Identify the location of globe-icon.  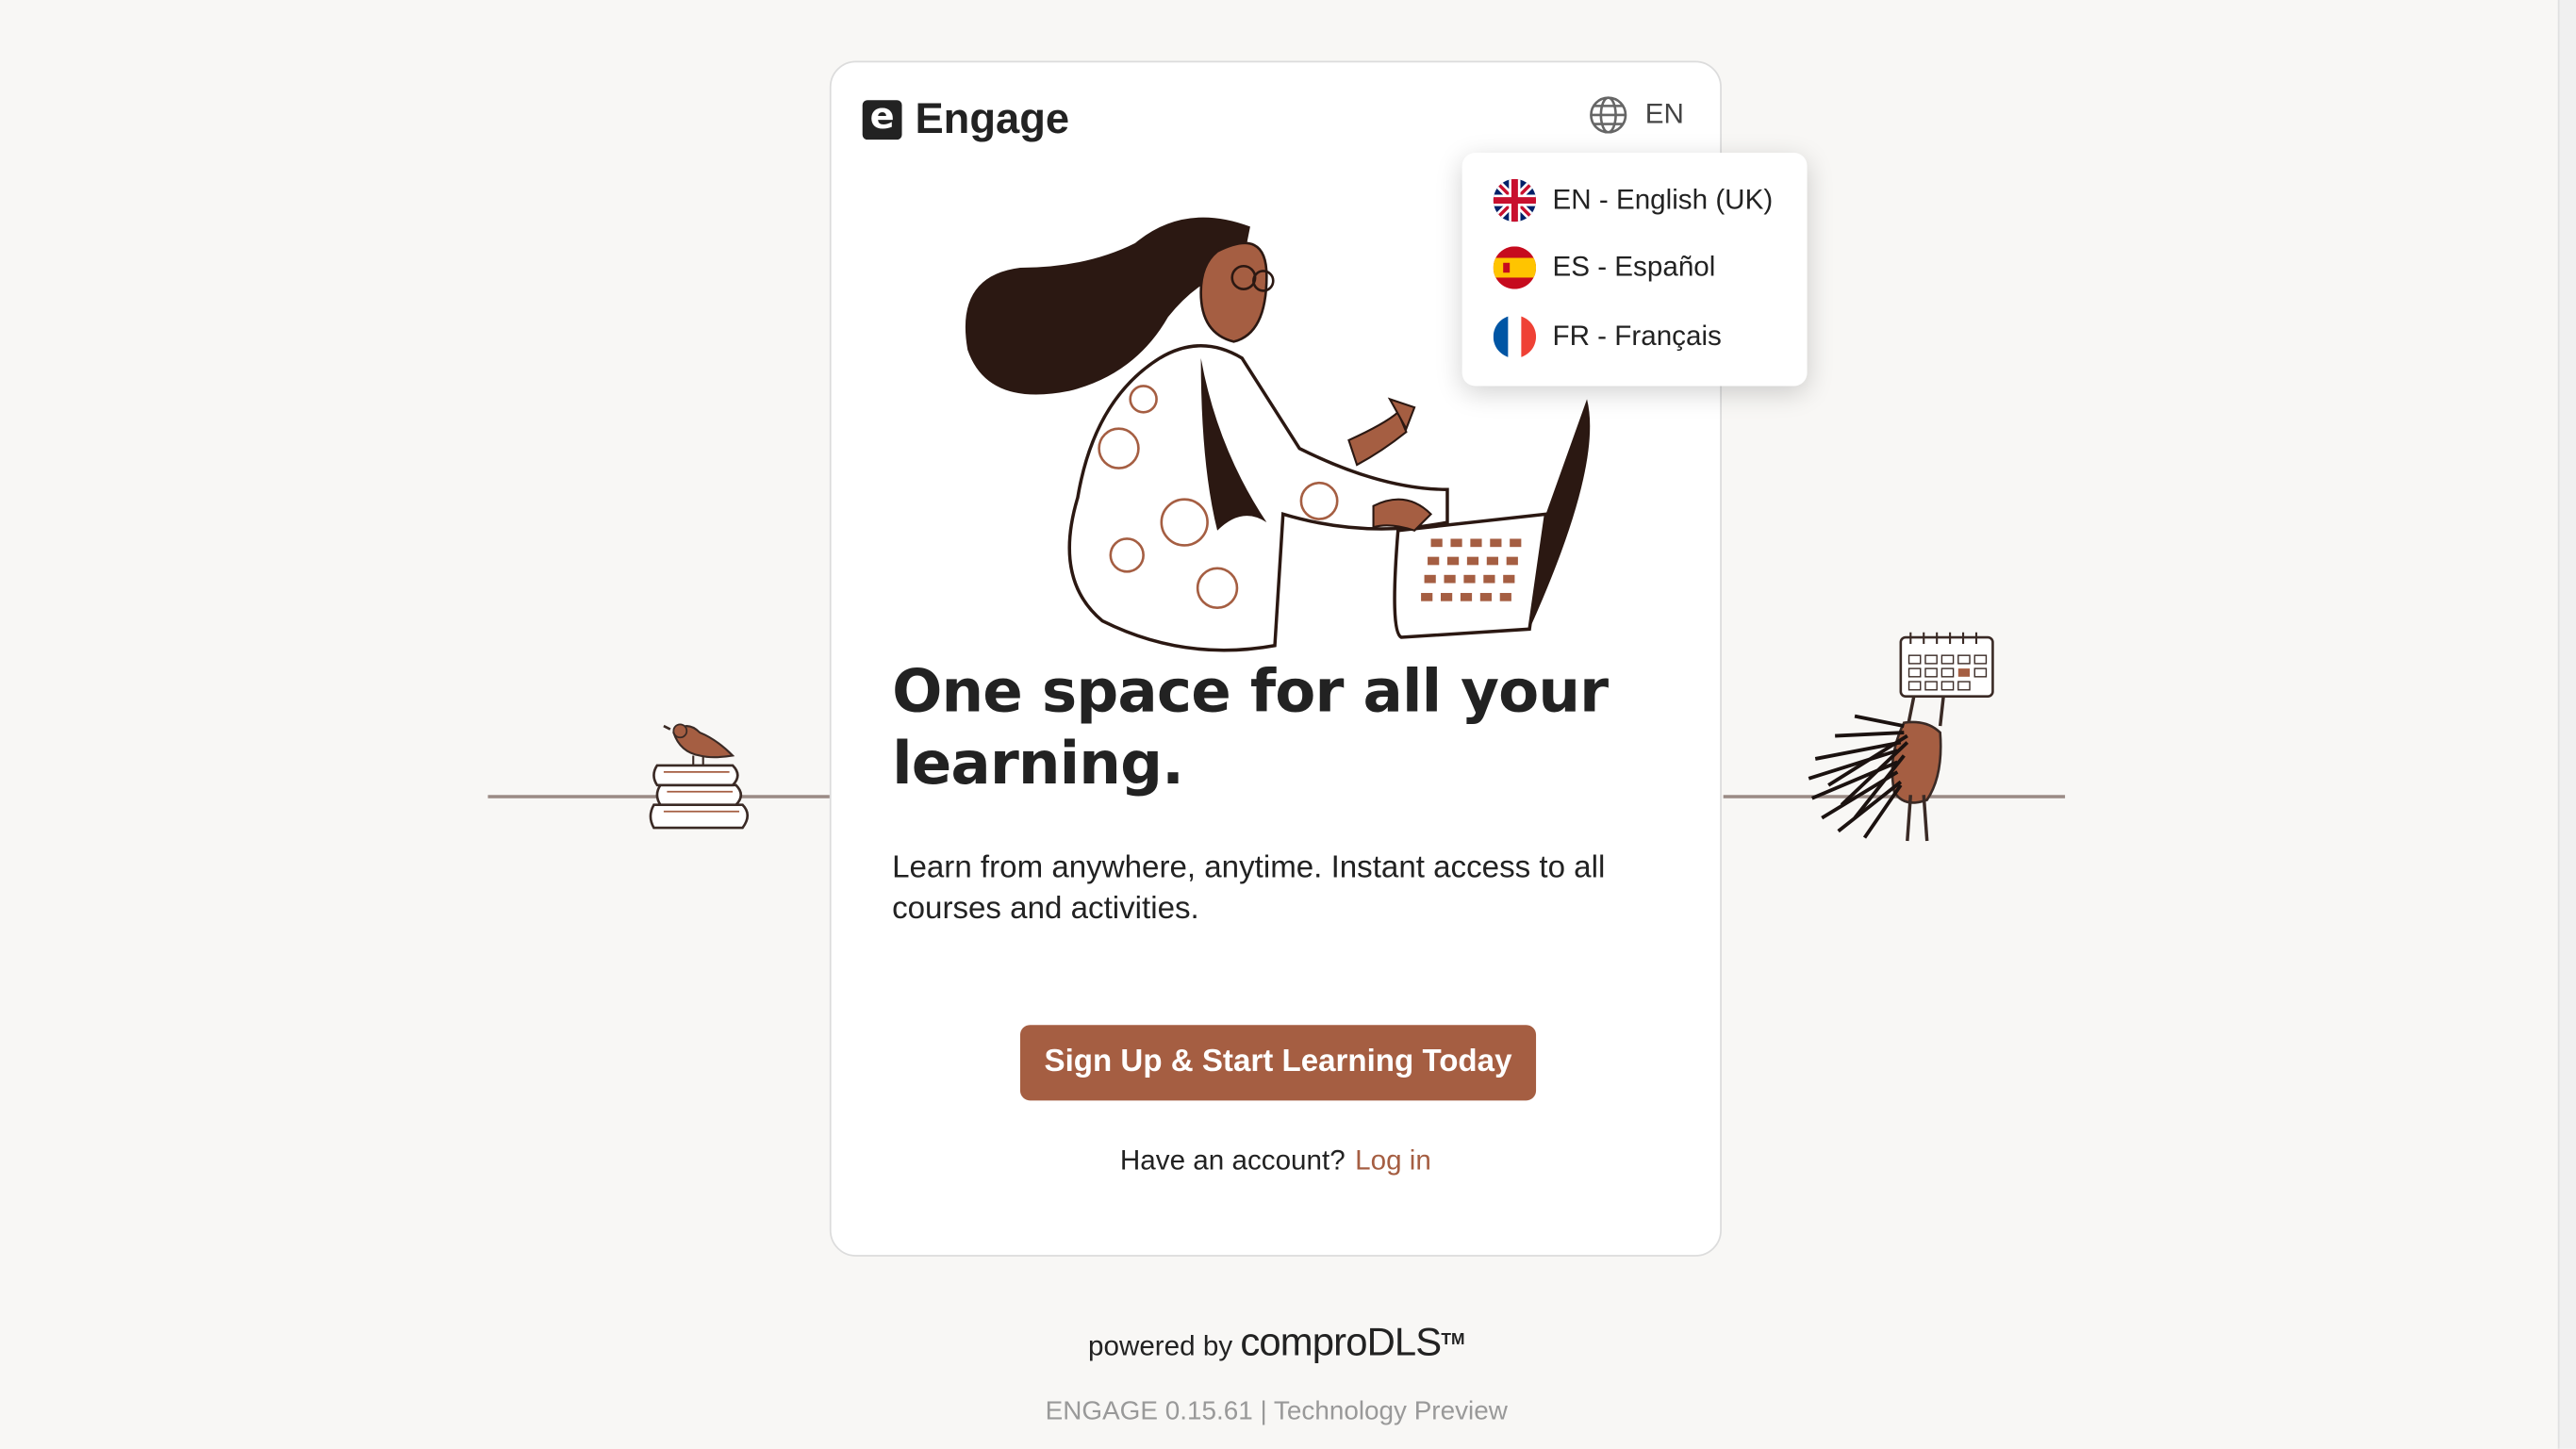
(1608, 115).